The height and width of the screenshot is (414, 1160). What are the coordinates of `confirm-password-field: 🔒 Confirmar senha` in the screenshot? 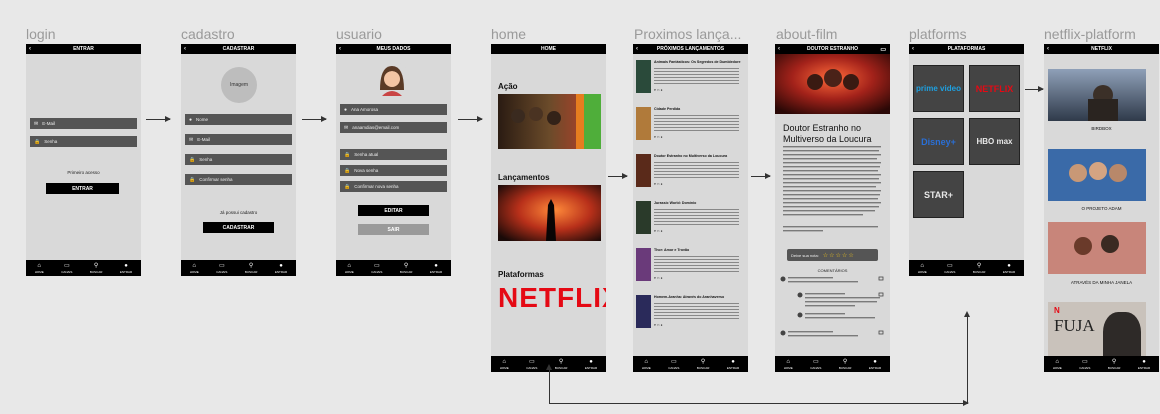 It's located at (238, 179).